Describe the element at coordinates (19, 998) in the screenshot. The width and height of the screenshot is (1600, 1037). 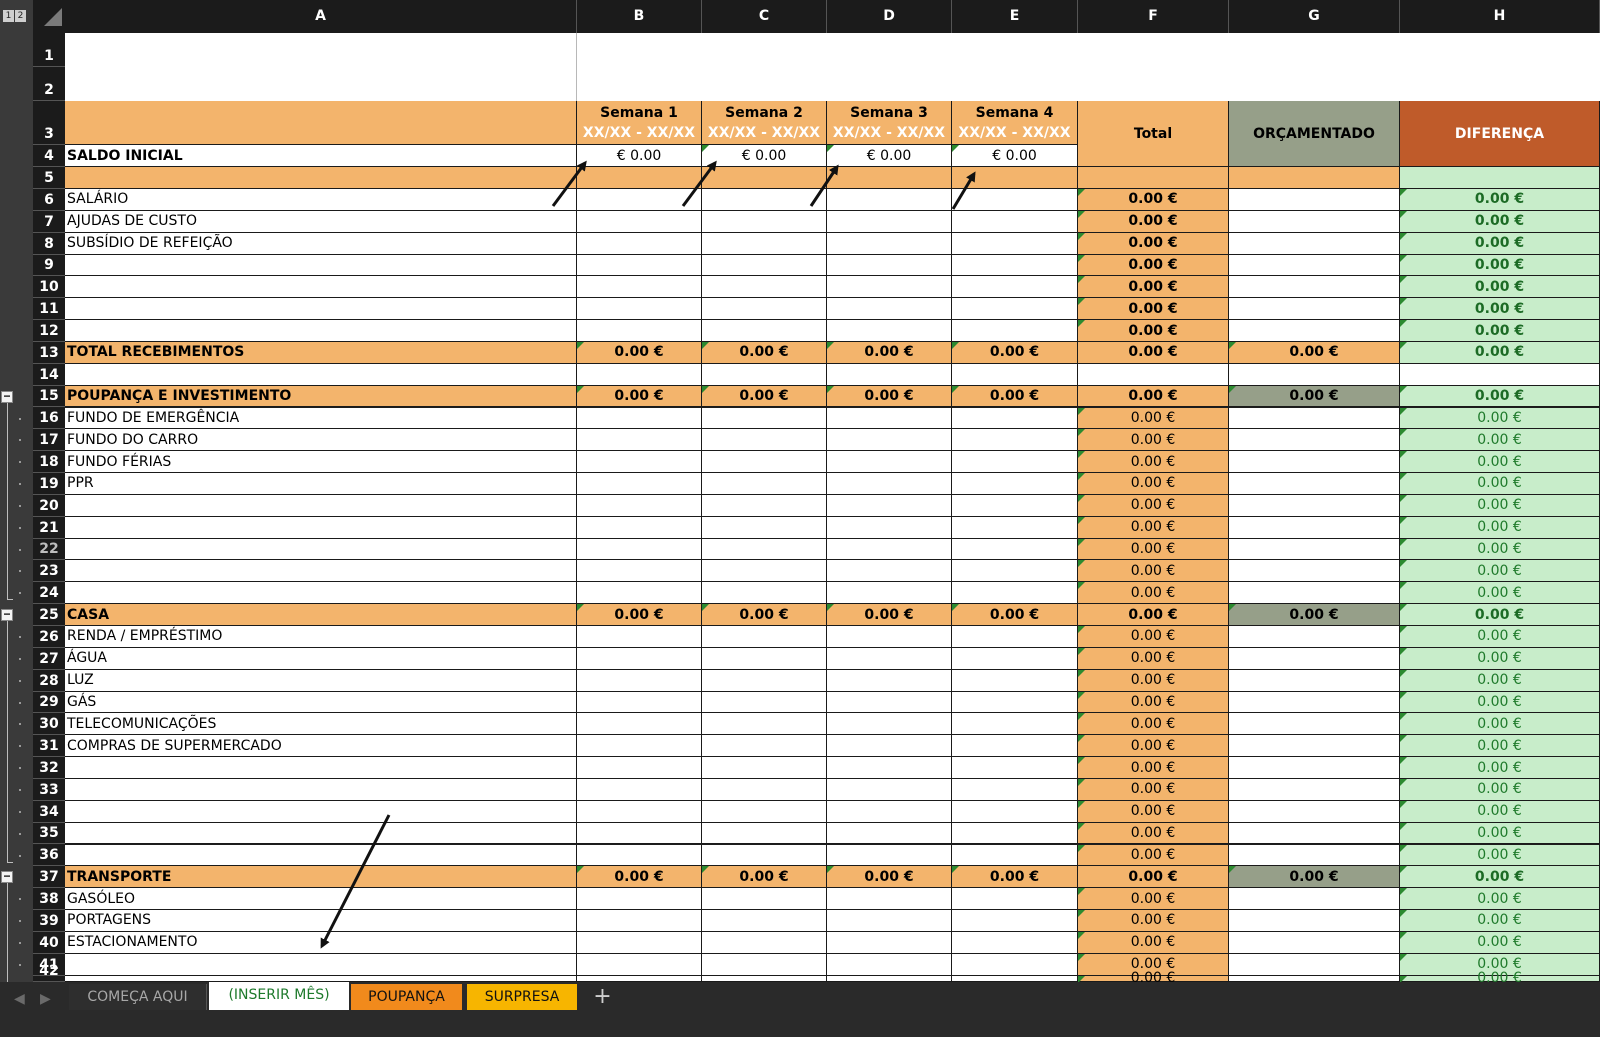
I see `chevron-left-icon: ◀` at that location.